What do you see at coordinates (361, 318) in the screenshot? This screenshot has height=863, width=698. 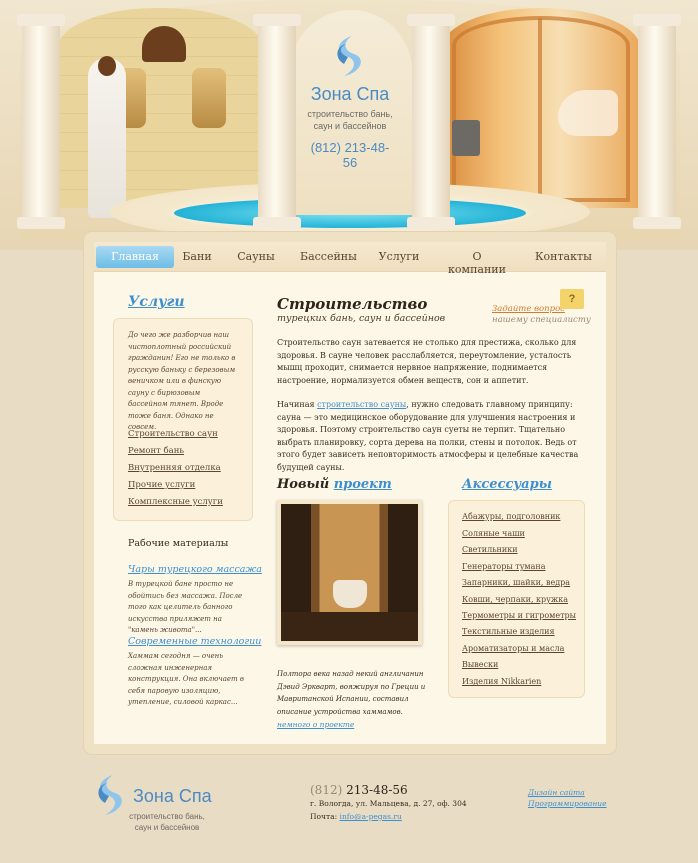 I see `page-subtitle: турецких бань, саун и бассейнов` at bounding box center [361, 318].